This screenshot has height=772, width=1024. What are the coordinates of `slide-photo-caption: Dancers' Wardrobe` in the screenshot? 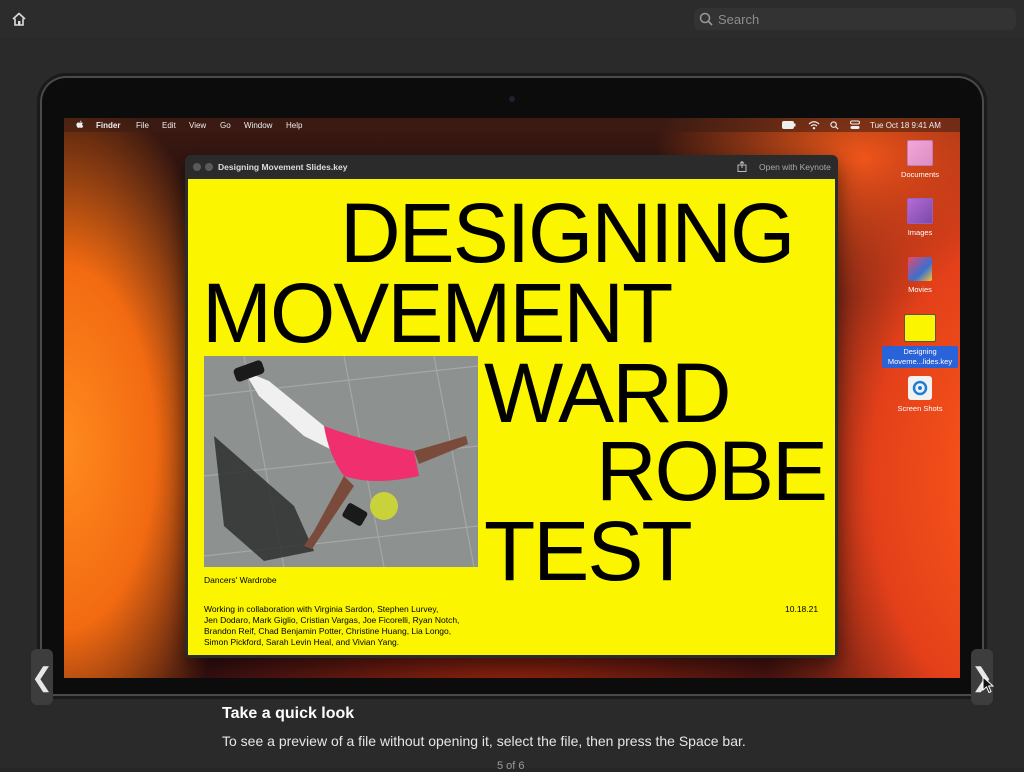 It's located at (240, 580).